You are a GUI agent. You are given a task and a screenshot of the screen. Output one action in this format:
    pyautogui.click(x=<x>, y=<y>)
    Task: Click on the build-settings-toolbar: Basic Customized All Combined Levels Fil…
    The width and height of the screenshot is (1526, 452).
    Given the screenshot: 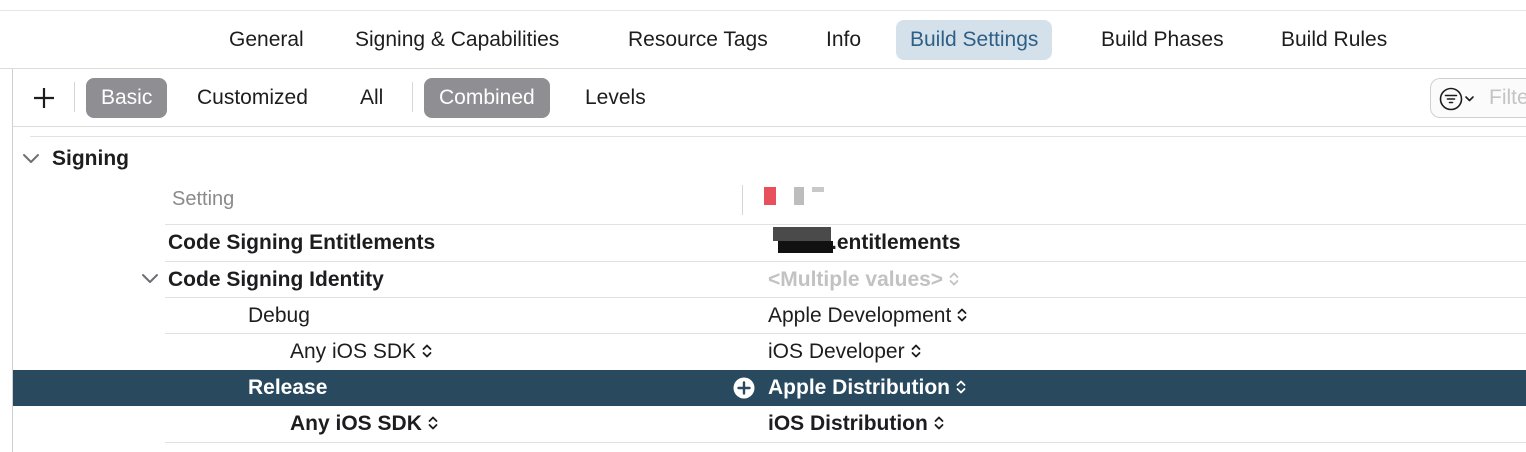 What is the action you would take?
    pyautogui.click(x=769, y=98)
    